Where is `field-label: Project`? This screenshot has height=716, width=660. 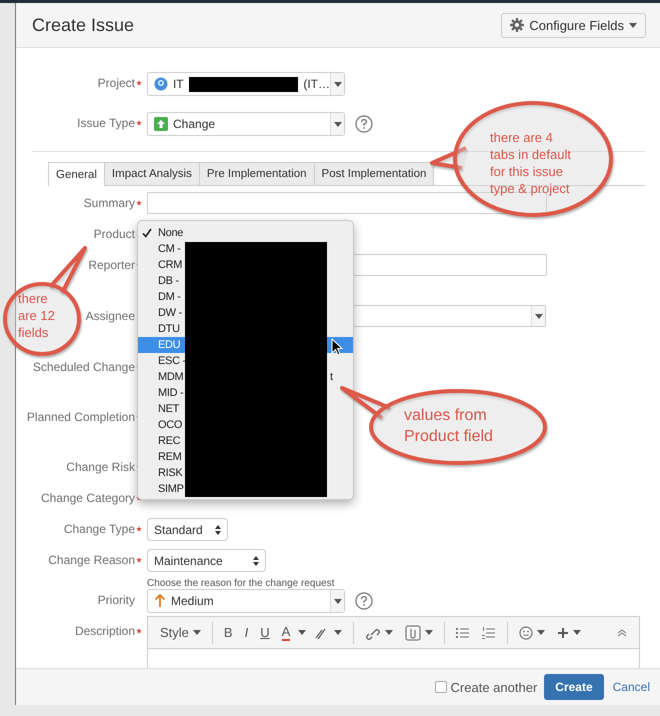 field-label: Project is located at coordinates (116, 83).